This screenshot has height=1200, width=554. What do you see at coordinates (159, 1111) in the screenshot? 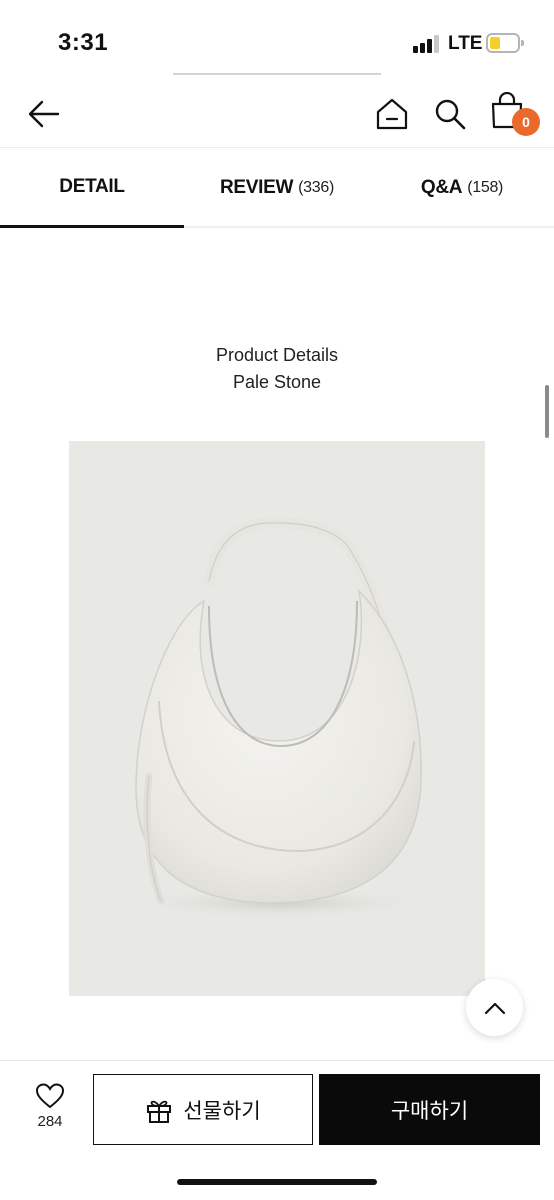
I see `gift-icon` at bounding box center [159, 1111].